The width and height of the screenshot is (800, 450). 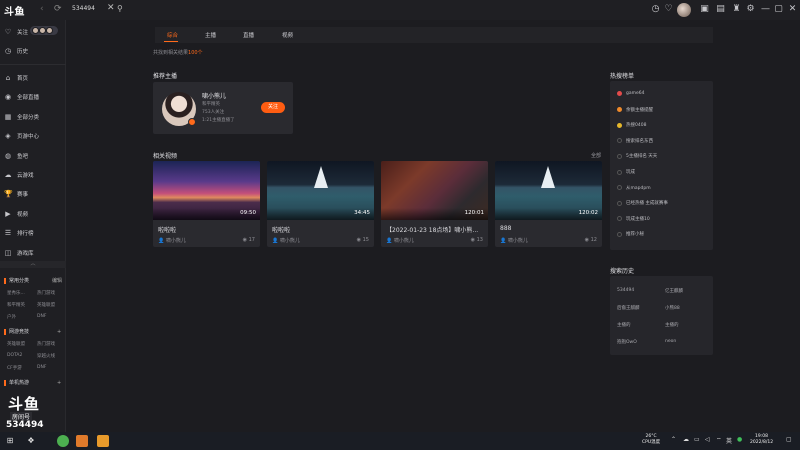 What do you see at coordinates (655, 9) in the screenshot?
I see `history-icon: ◷` at bounding box center [655, 9].